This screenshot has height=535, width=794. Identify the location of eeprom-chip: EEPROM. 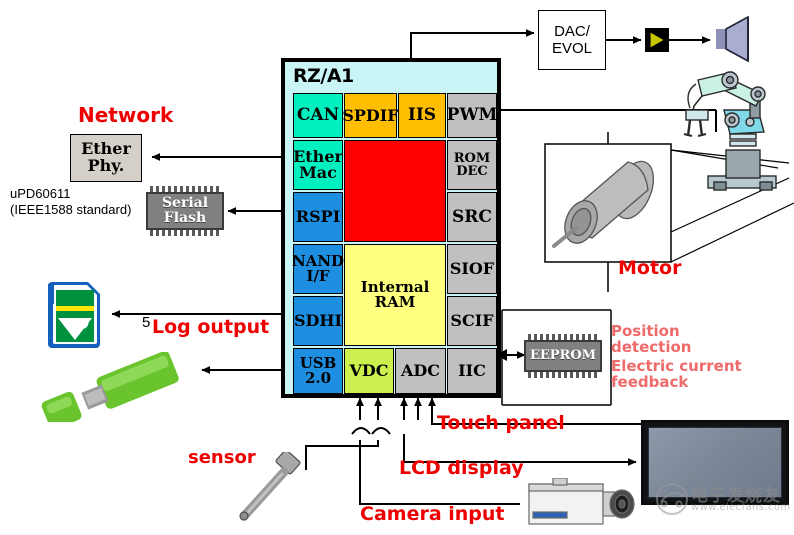
(563, 356).